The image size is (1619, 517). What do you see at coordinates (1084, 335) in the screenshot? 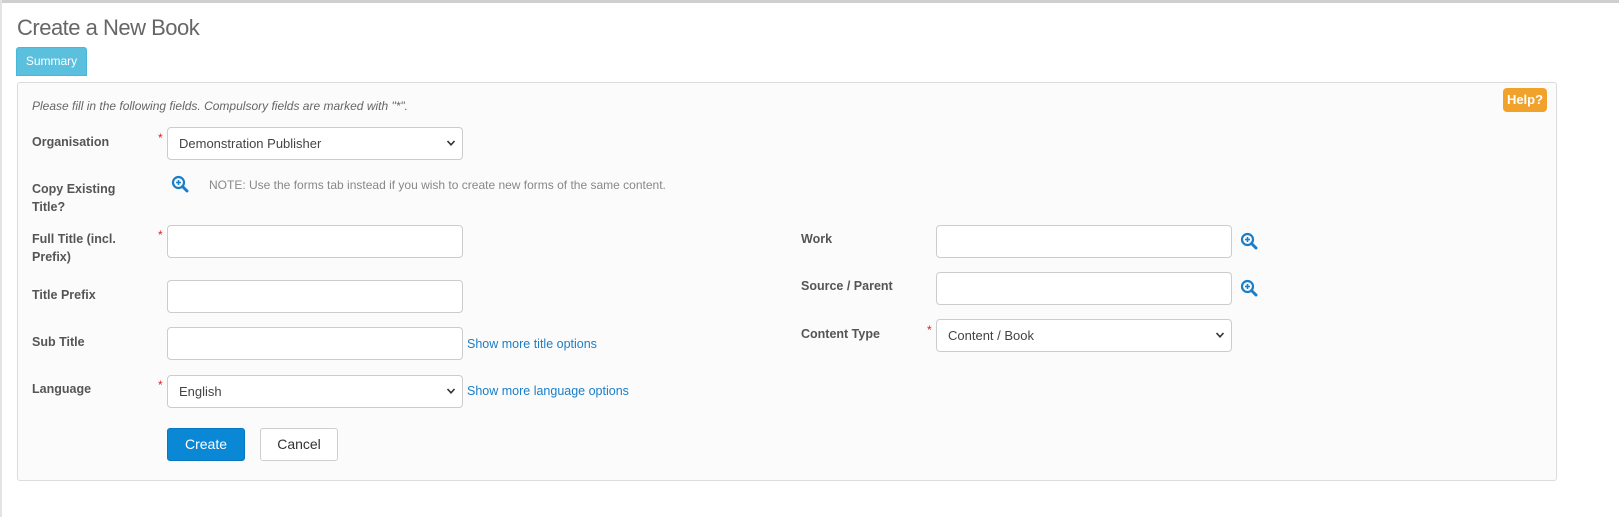
I see `content-type-select: Content / Book` at bounding box center [1084, 335].